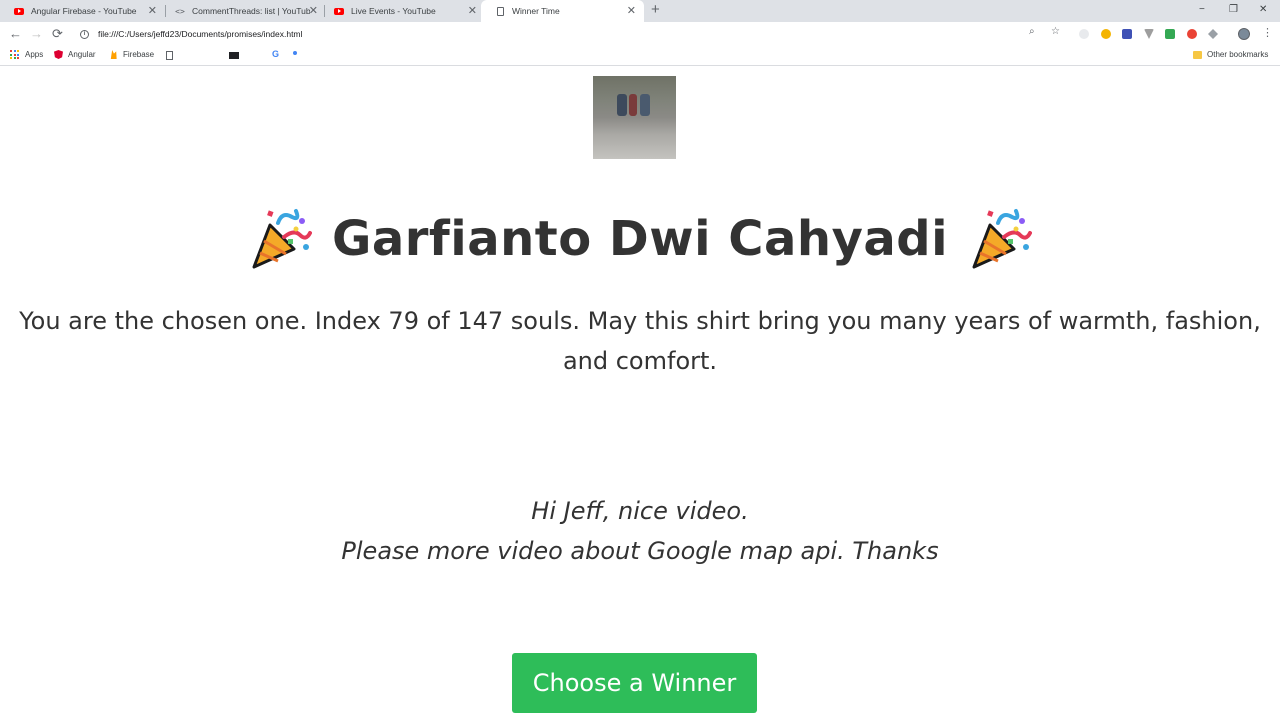  What do you see at coordinates (655, 10) in the screenshot?
I see `new-tab-button: +` at bounding box center [655, 10].